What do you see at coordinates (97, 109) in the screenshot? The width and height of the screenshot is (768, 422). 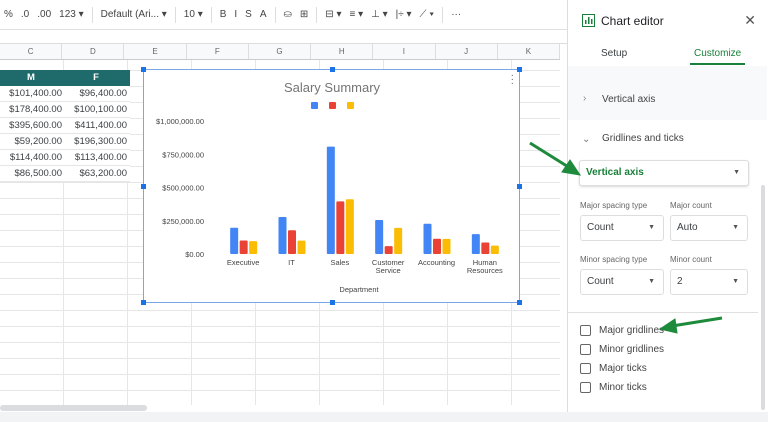 I see `table-cell: $100,100.00` at bounding box center [97, 109].